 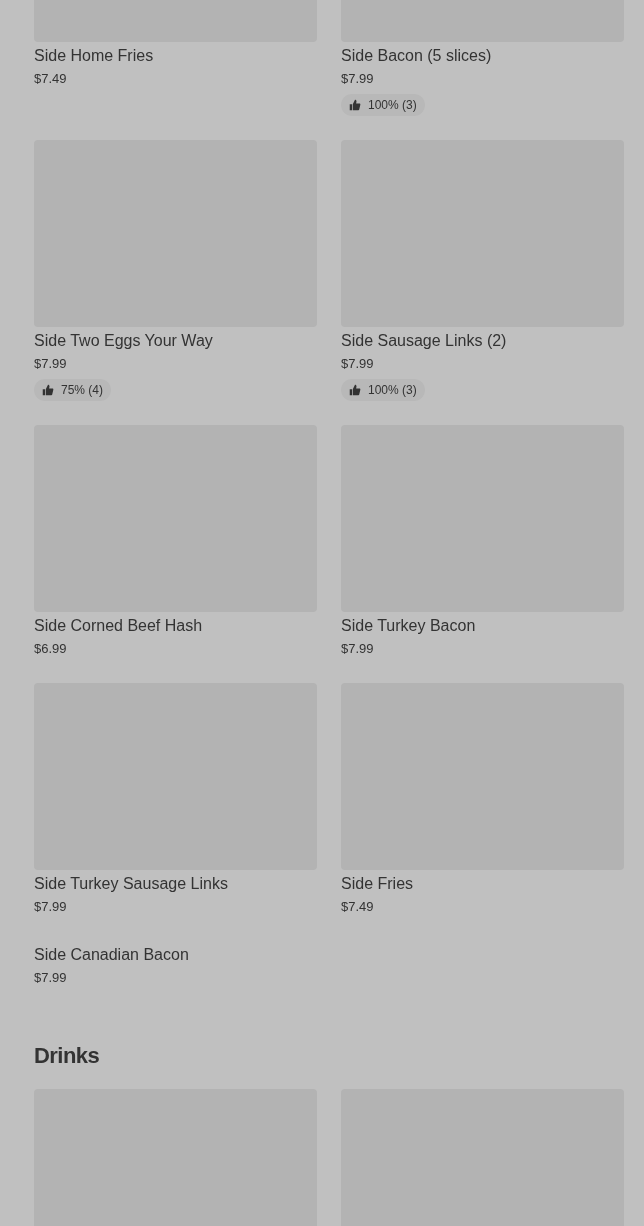 What do you see at coordinates (408, 626) in the screenshot?
I see `item-name: Side Turkey Bacon` at bounding box center [408, 626].